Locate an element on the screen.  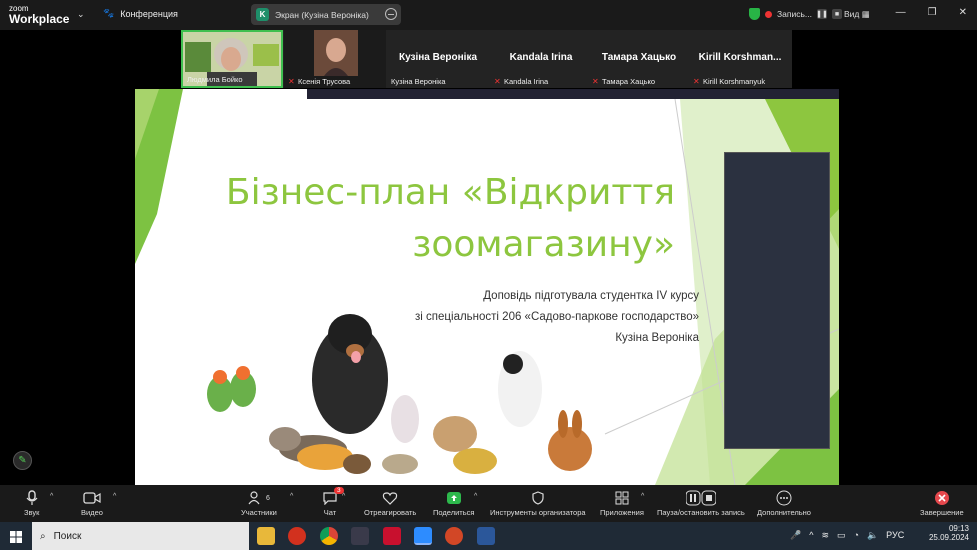
pause-stop-recording-button: Пауза/остановить запись is located at coordinates (701, 502).